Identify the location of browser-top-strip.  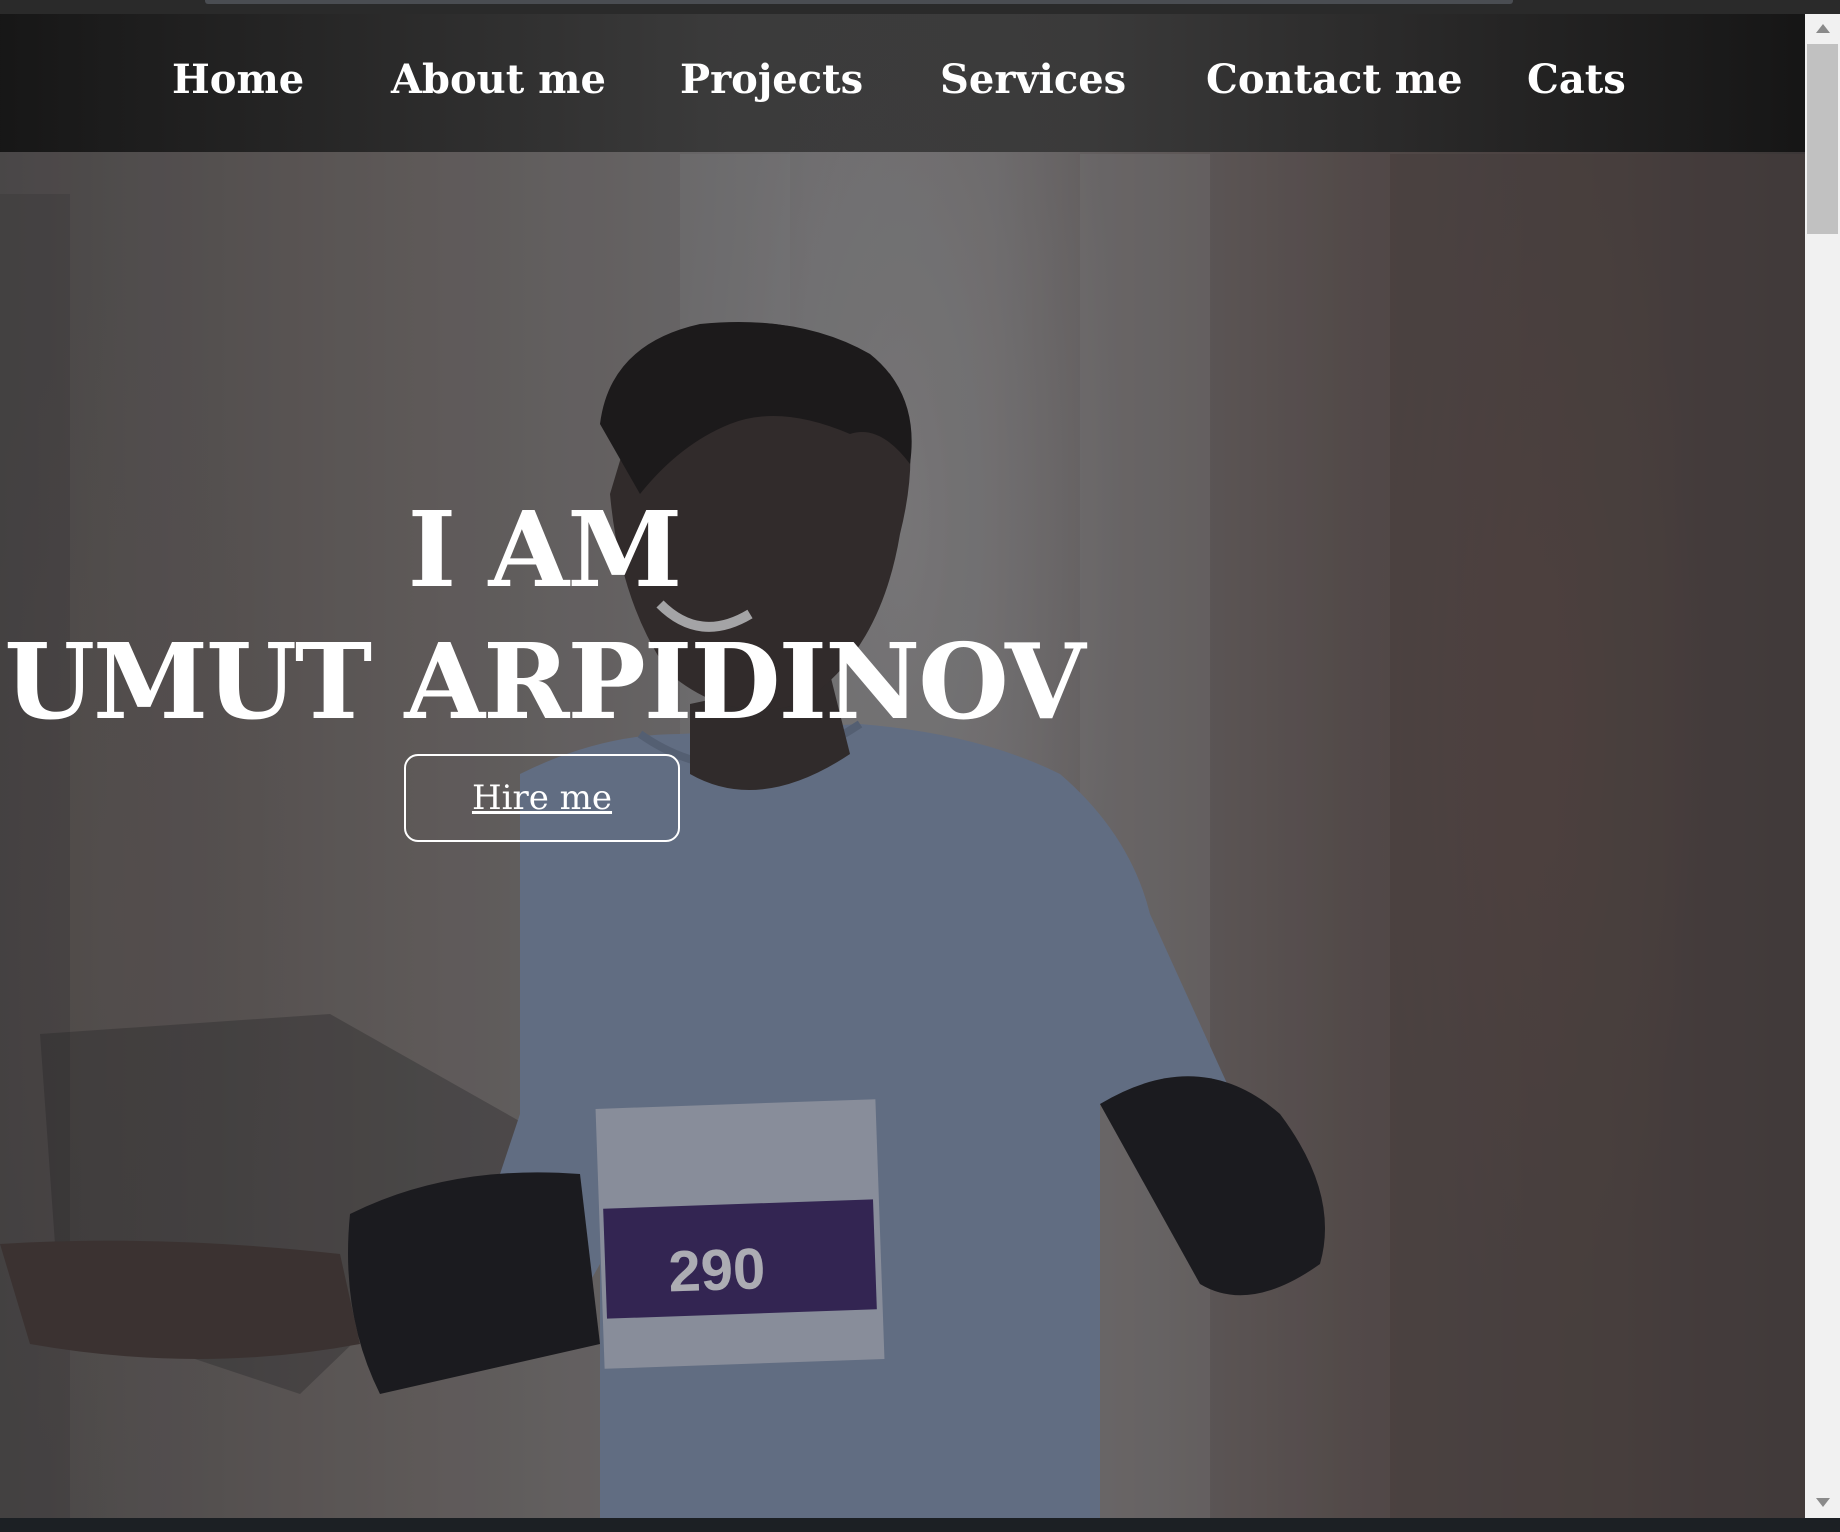
(920, 7).